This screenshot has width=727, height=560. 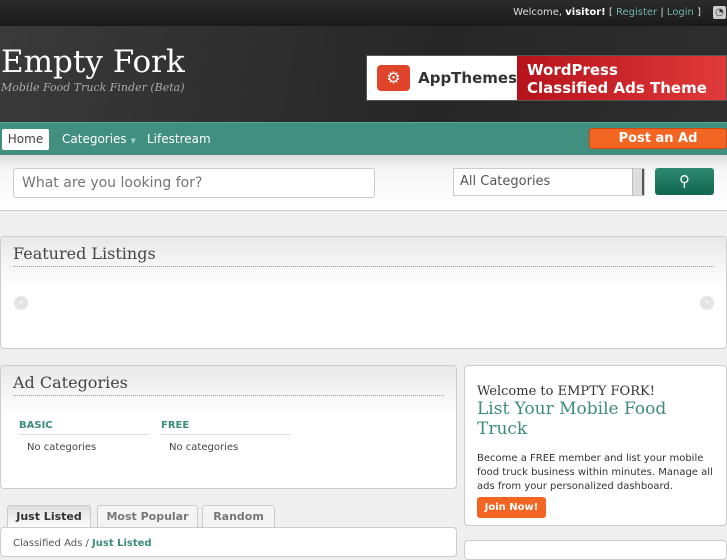 I want to click on category-select-value: All Categories, so click(x=505, y=181).